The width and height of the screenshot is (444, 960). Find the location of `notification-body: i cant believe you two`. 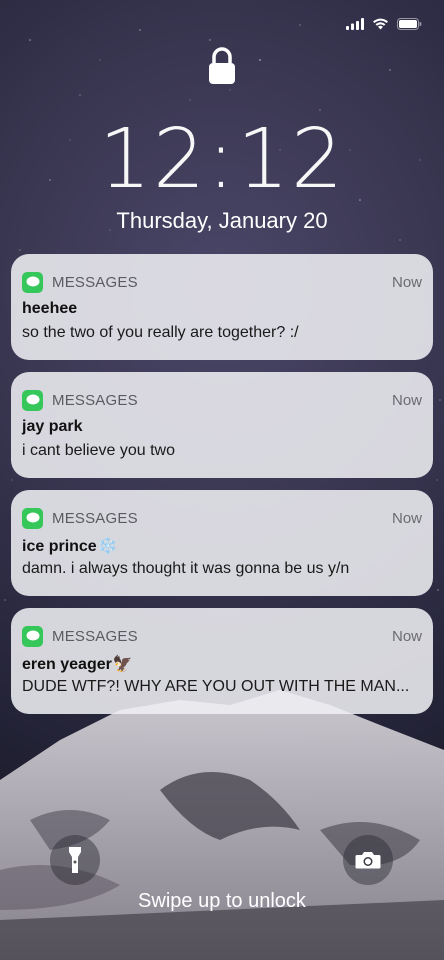

notification-body: i cant believe you two is located at coordinates (98, 450).